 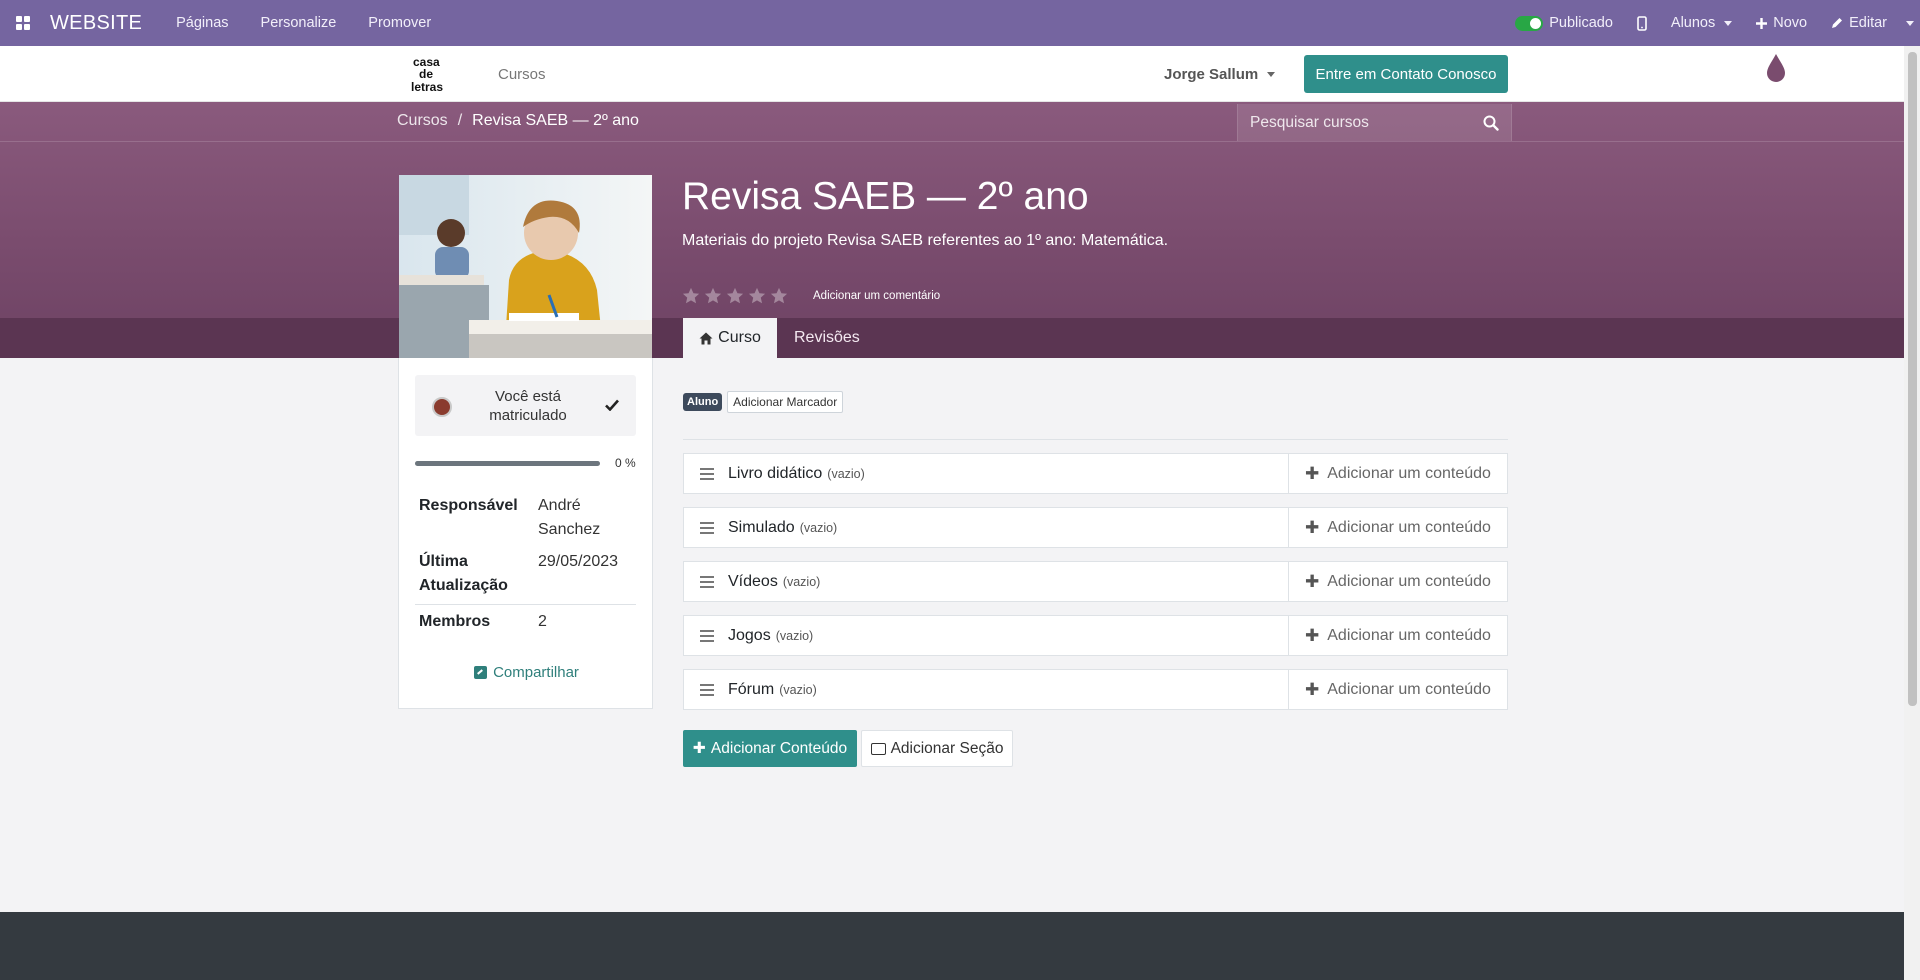 I want to click on course-cover-image, so click(x=525, y=266).